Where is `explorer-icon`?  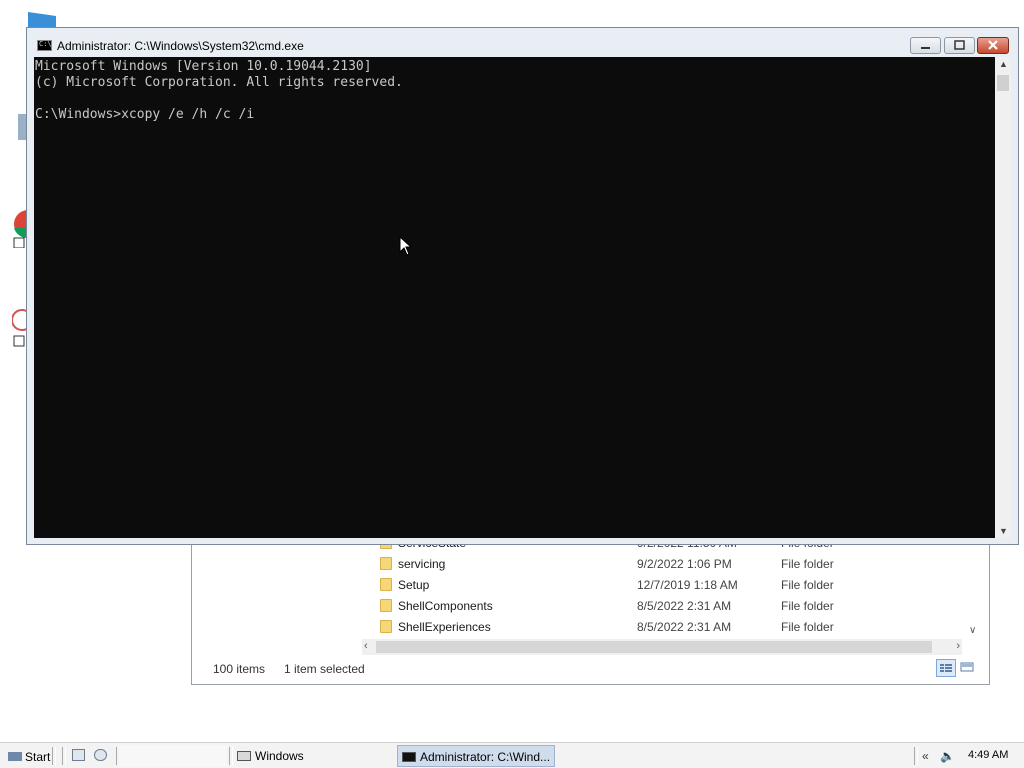 explorer-icon is located at coordinates (244, 756).